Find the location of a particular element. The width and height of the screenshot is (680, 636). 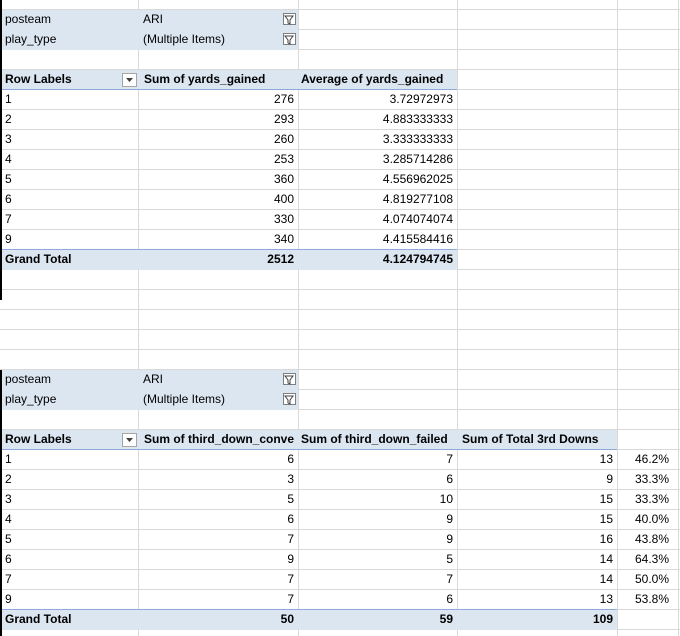

sum-yards-value: 260 is located at coordinates (283, 139).